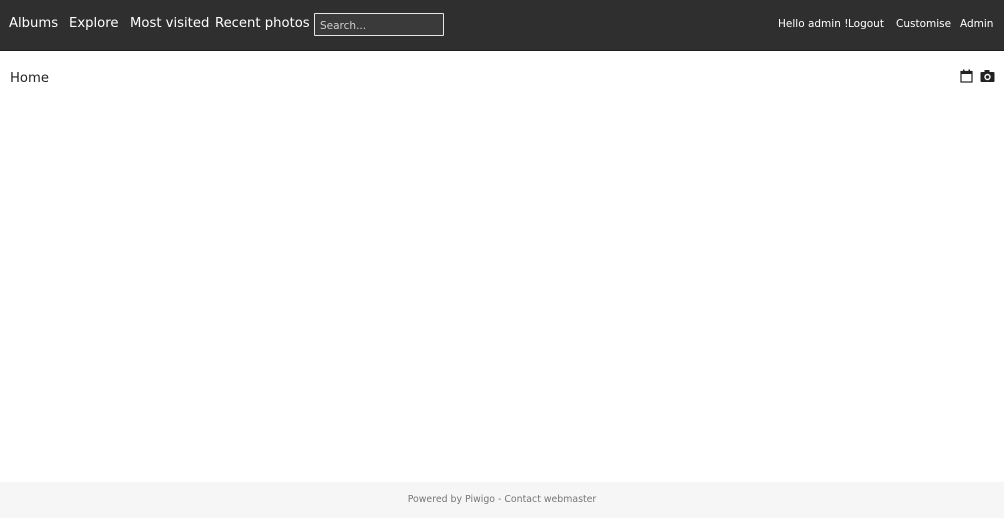 The width and height of the screenshot is (1004, 518). Describe the element at coordinates (976, 24) in the screenshot. I see `admin-link: Admin` at that location.